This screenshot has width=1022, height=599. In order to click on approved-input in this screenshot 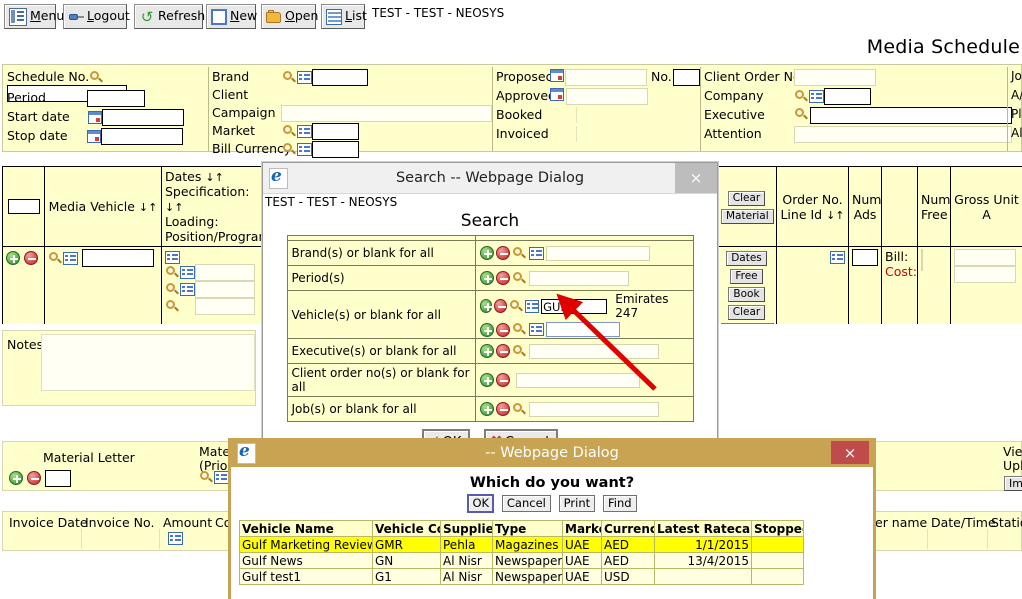, I will do `click(607, 96)`.